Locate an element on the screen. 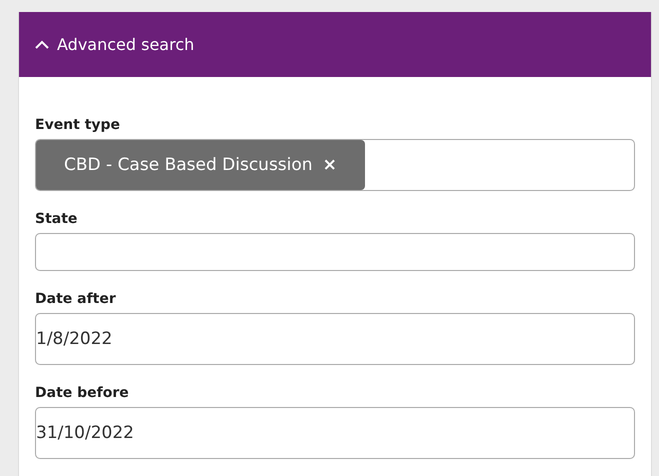 This screenshot has width=659, height=476. panel-header: Advanced search is located at coordinates (335, 44).